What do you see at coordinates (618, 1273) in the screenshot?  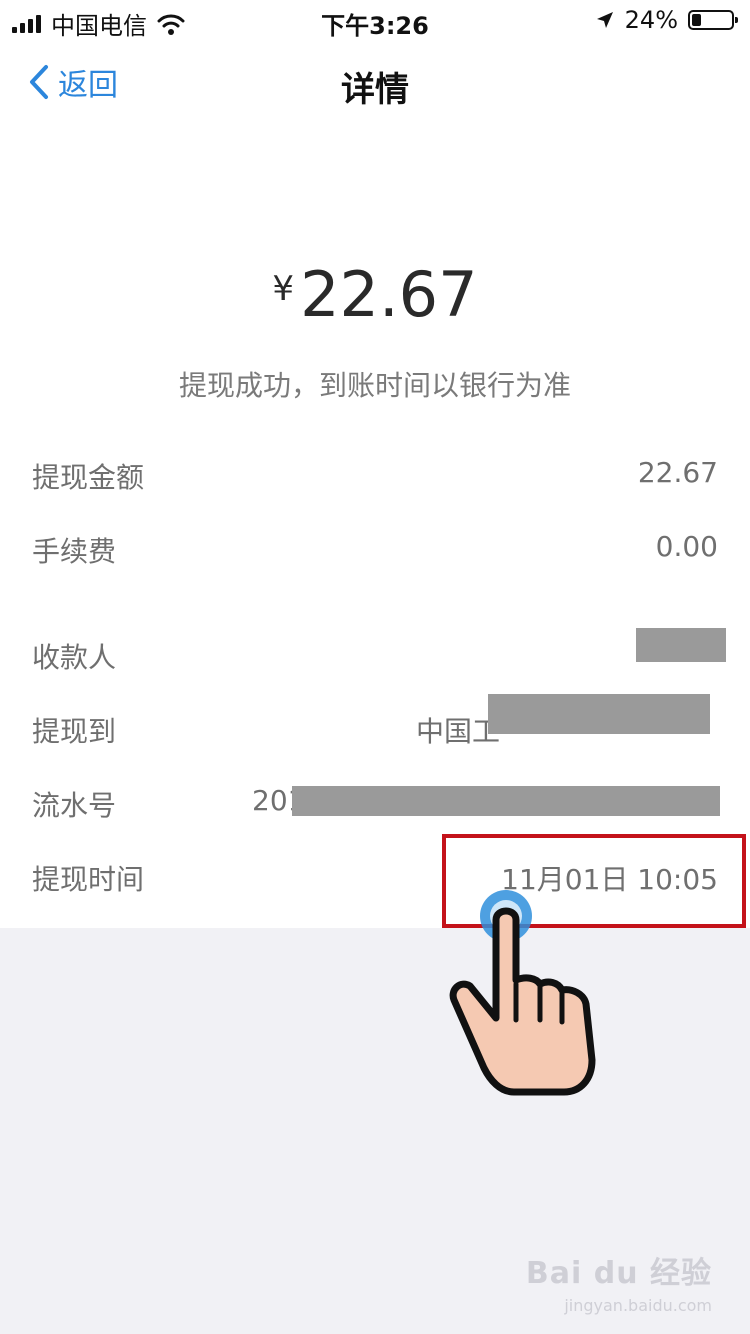 I see `watermark-logo: Bai du 经验` at bounding box center [618, 1273].